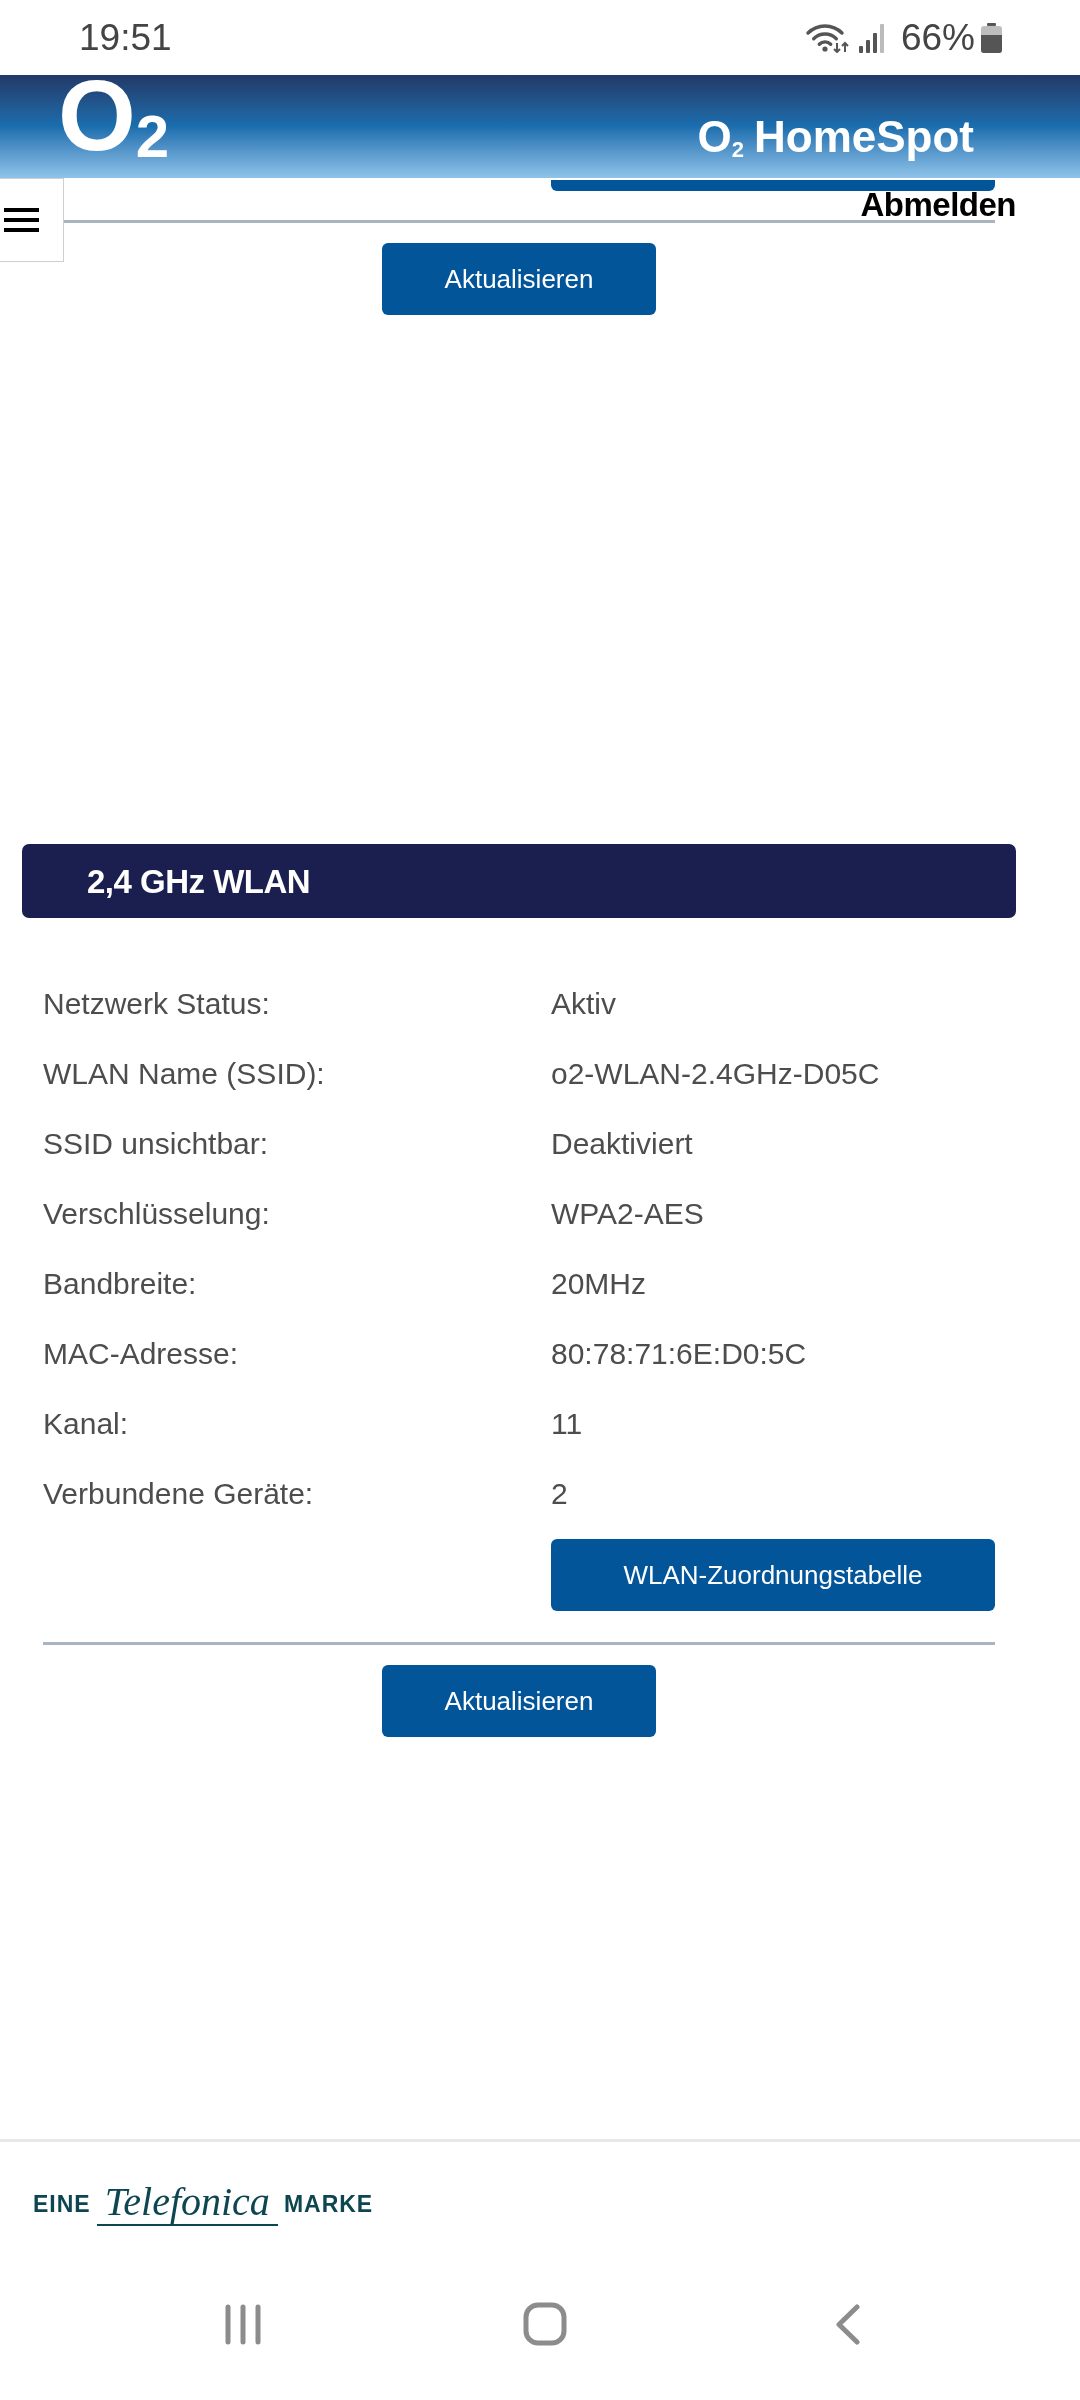  Describe the element at coordinates (125, 37) in the screenshot. I see `status-time: 19:51` at that location.